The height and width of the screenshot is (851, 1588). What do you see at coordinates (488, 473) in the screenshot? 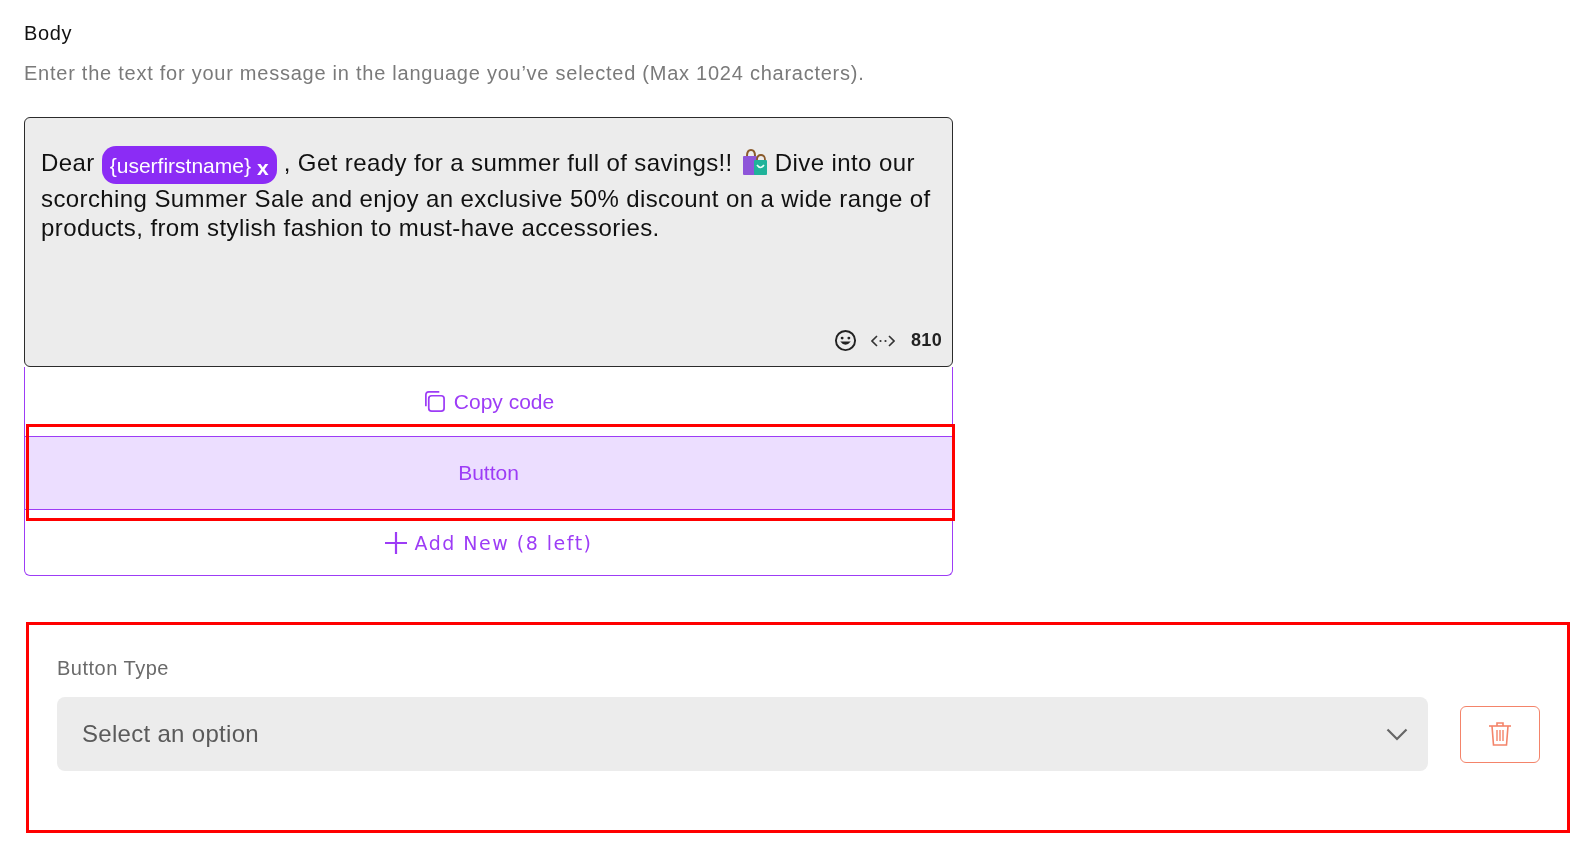
I see `button-item-label: Button` at bounding box center [488, 473].